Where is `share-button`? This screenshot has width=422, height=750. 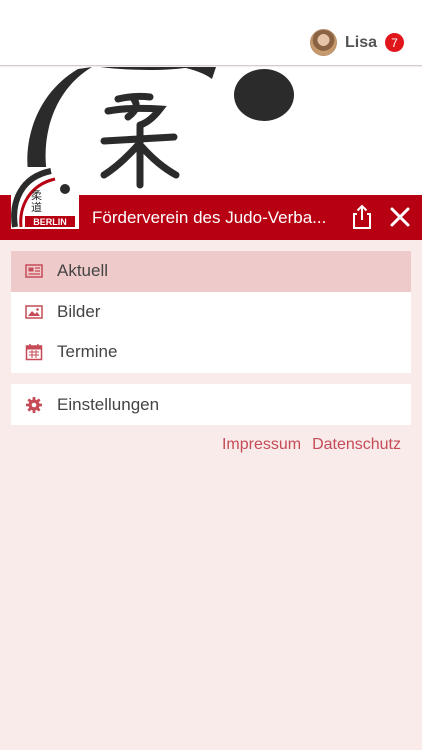 share-button is located at coordinates (362, 217).